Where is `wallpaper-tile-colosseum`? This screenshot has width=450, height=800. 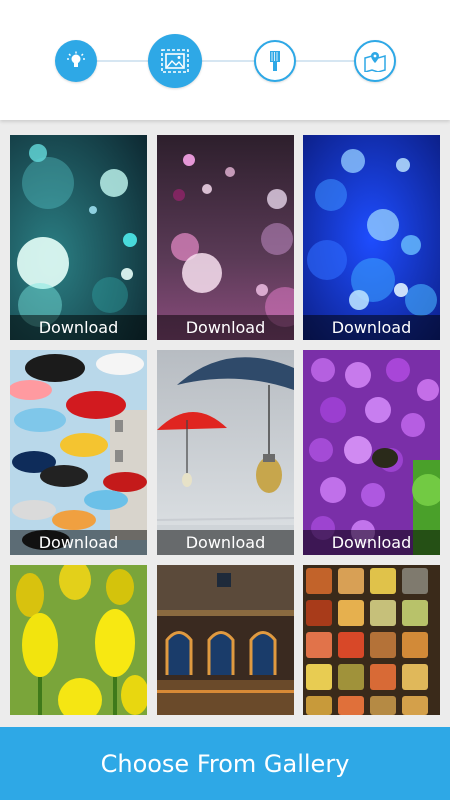
wallpaper-tile-colosseum is located at coordinates (225, 640).